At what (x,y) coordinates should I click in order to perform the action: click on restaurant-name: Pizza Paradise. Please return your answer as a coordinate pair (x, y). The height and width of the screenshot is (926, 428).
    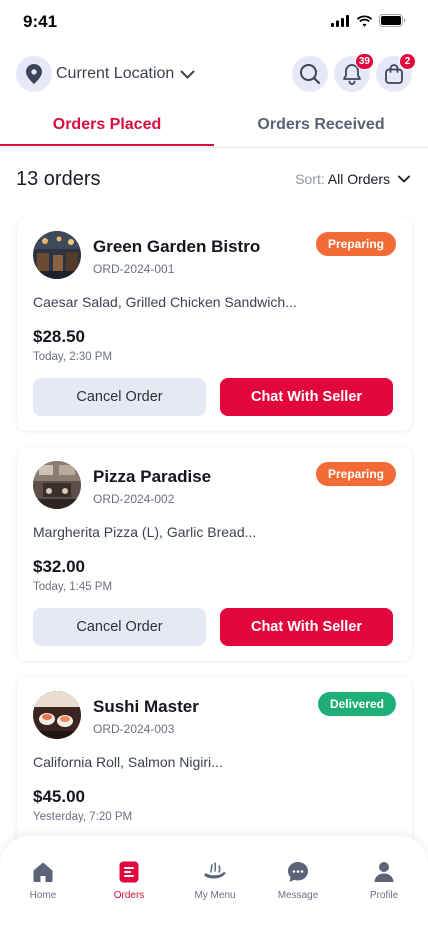
    Looking at the image, I should click on (152, 476).